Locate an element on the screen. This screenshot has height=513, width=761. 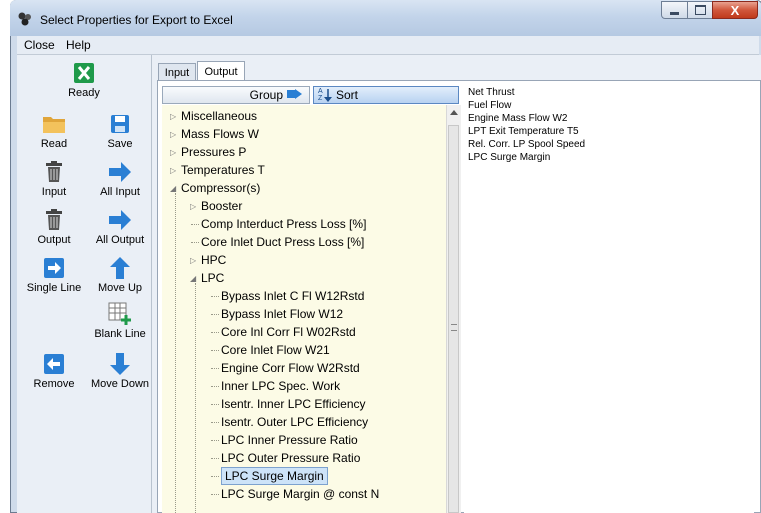
tree-leaf: Core Inl Corr Fl W02Rstd is located at coordinates (288, 332).